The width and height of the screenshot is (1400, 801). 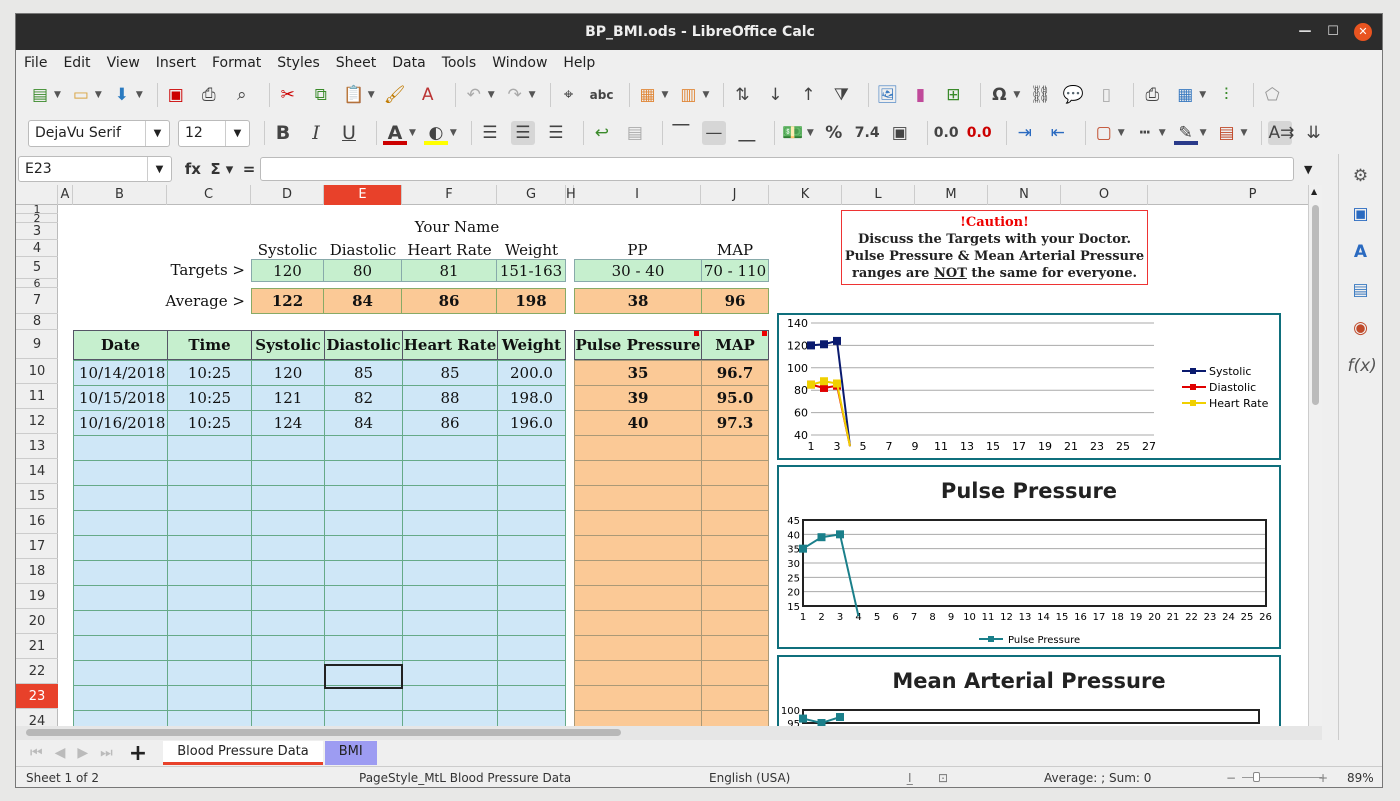 What do you see at coordinates (735, 250) in the screenshot?
I see `label-map: MAP` at bounding box center [735, 250].